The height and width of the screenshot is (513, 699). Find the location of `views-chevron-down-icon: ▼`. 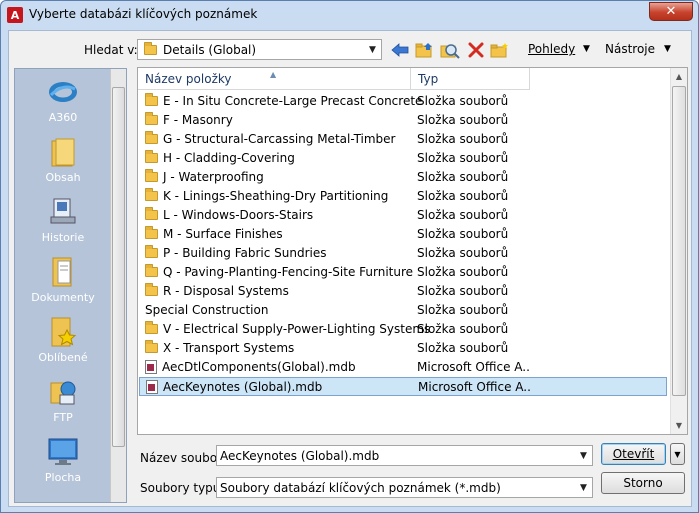

views-chevron-down-icon: ▼ is located at coordinates (586, 49).